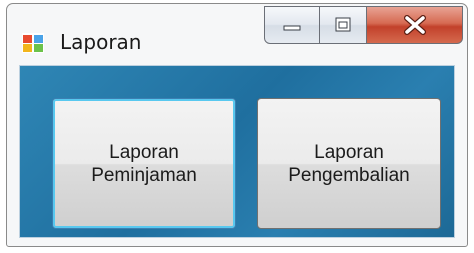 The width and height of the screenshot is (474, 253). I want to click on close-icon, so click(414, 25).